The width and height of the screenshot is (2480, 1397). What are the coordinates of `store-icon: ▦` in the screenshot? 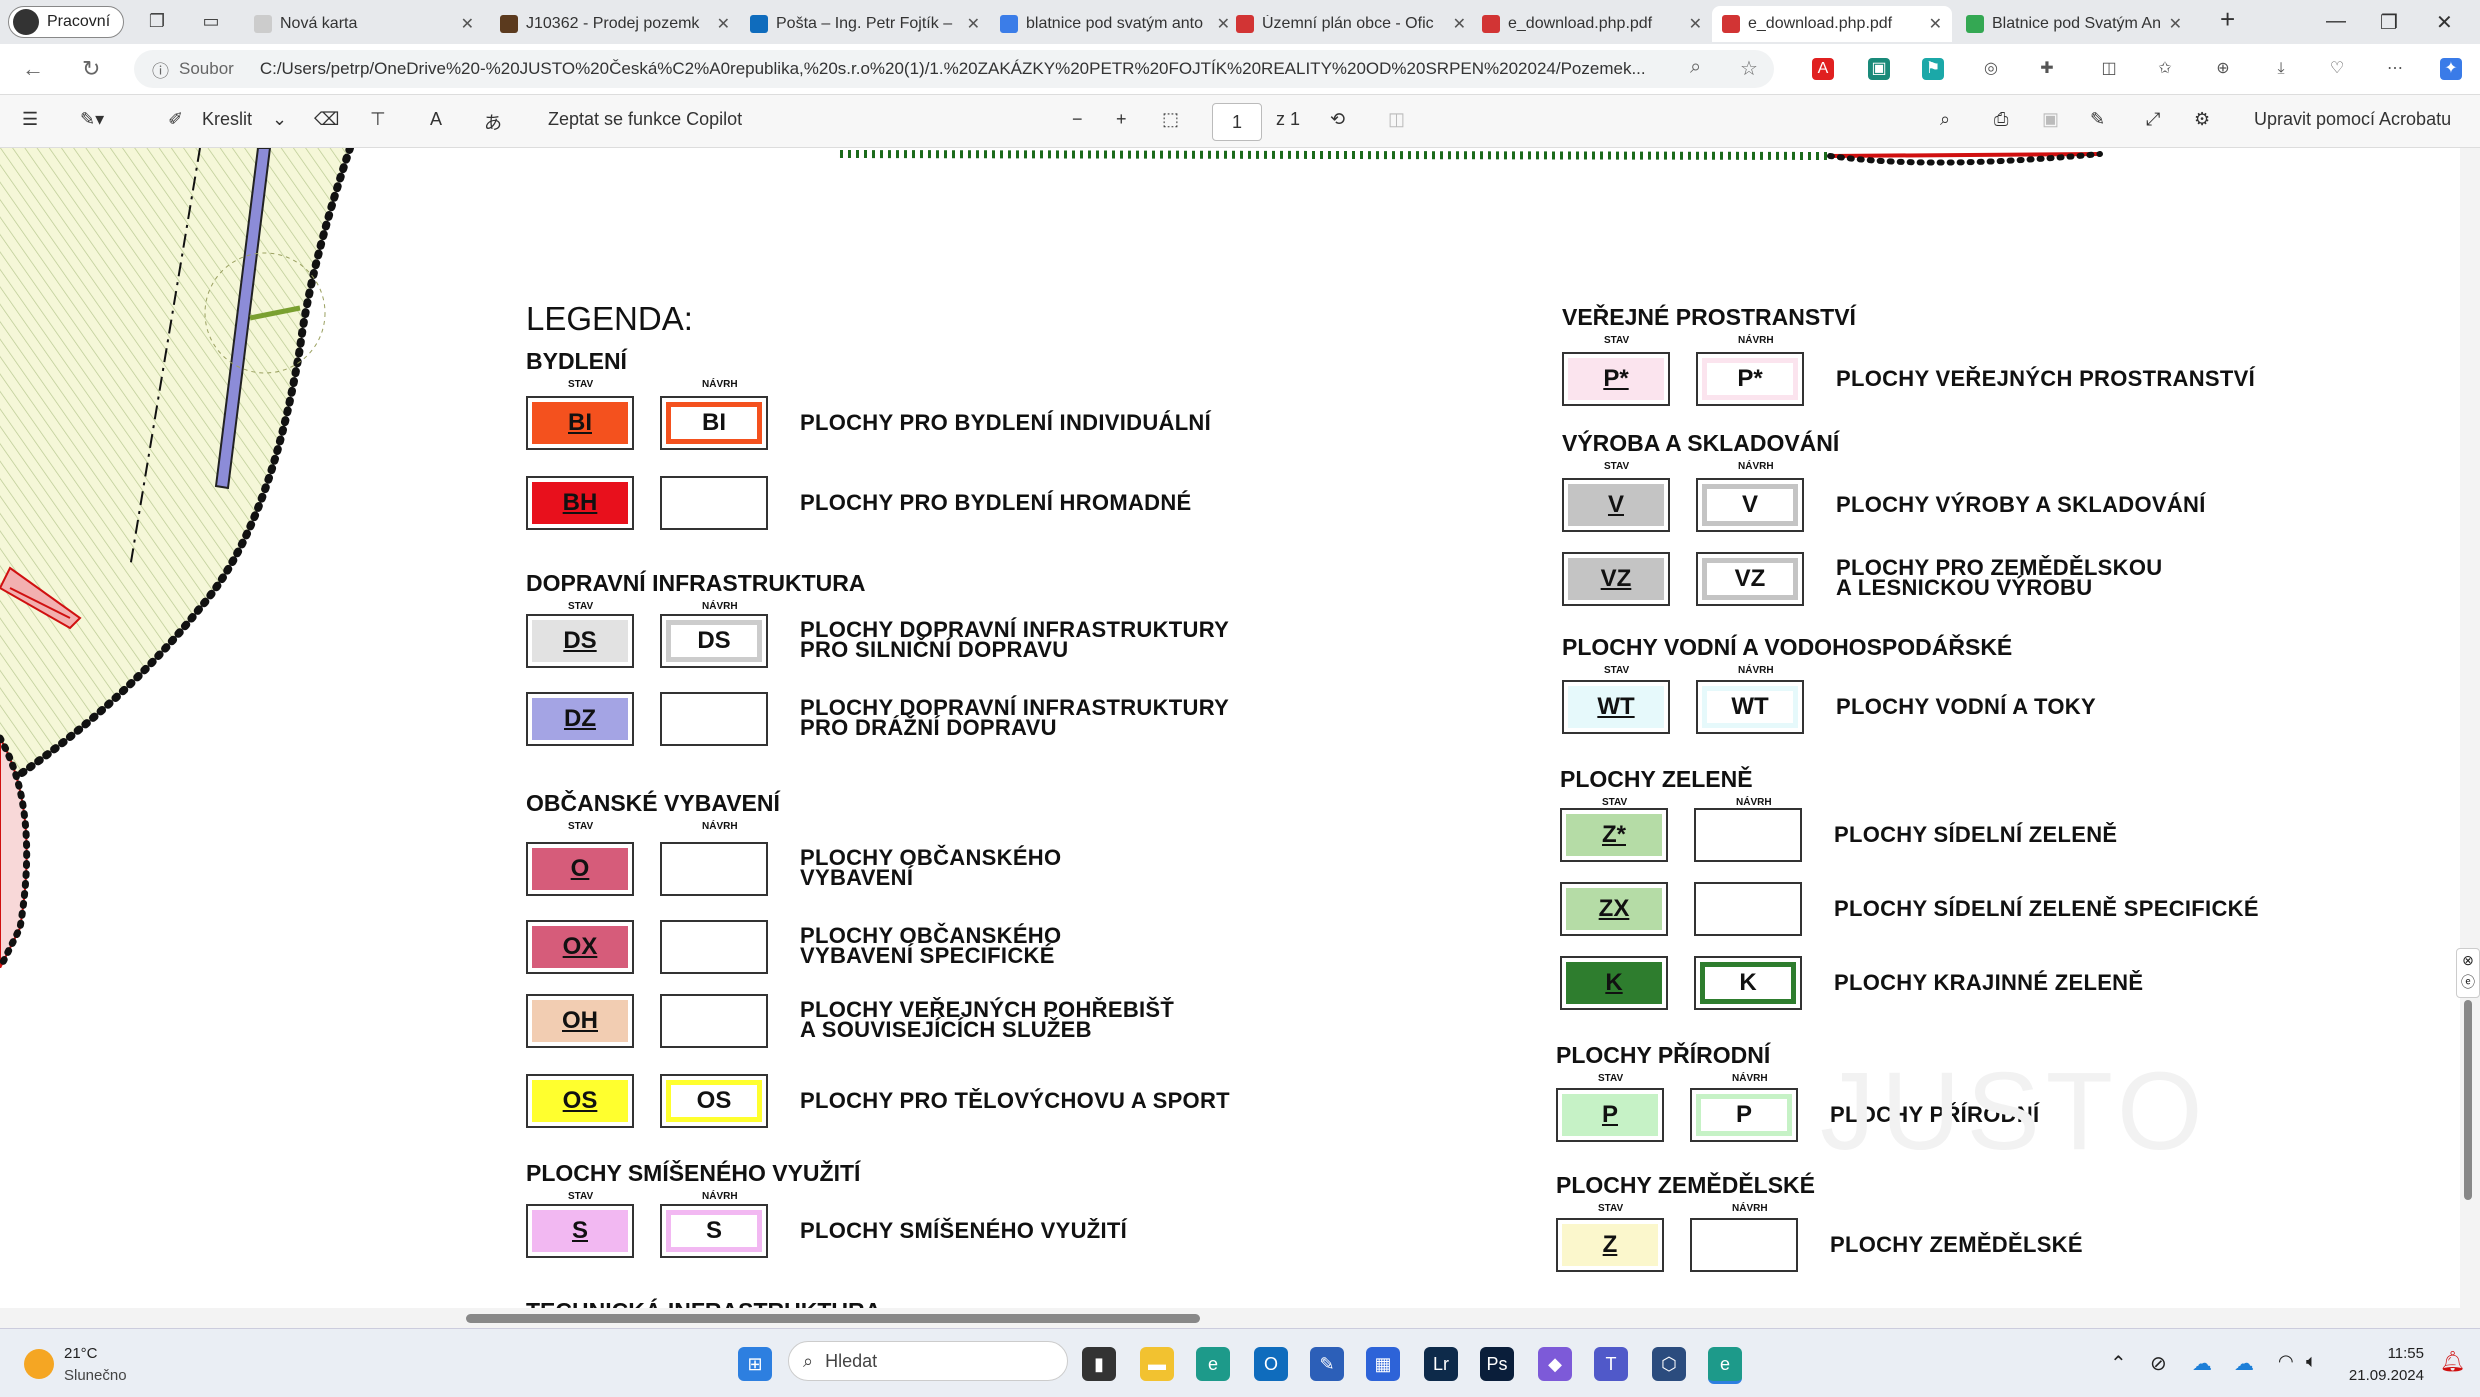 It's located at (1383, 1364).